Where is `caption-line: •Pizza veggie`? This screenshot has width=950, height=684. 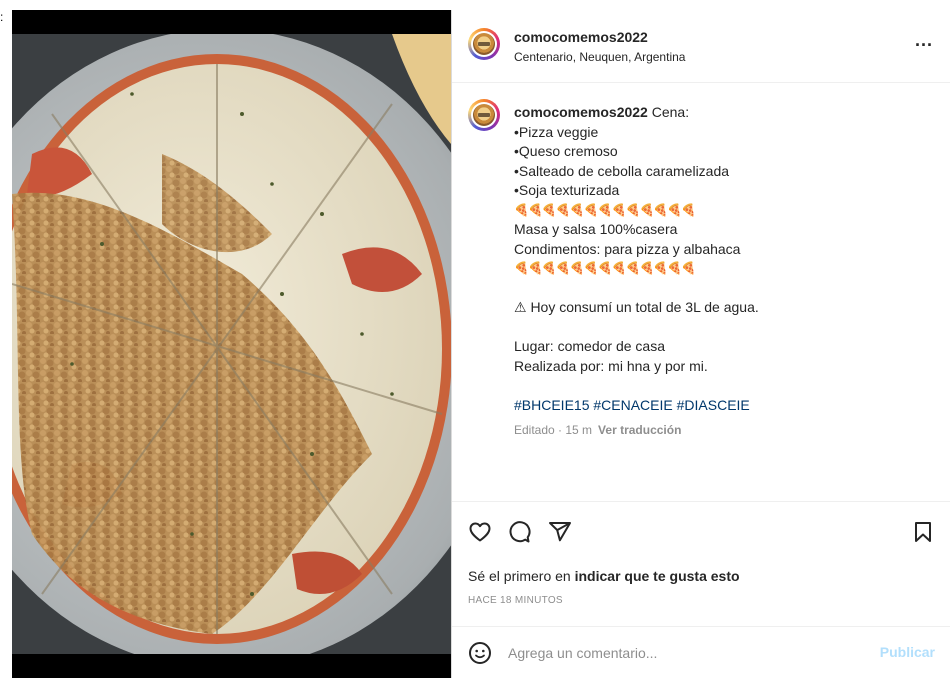 caption-line: •Pizza veggie is located at coordinates (556, 131).